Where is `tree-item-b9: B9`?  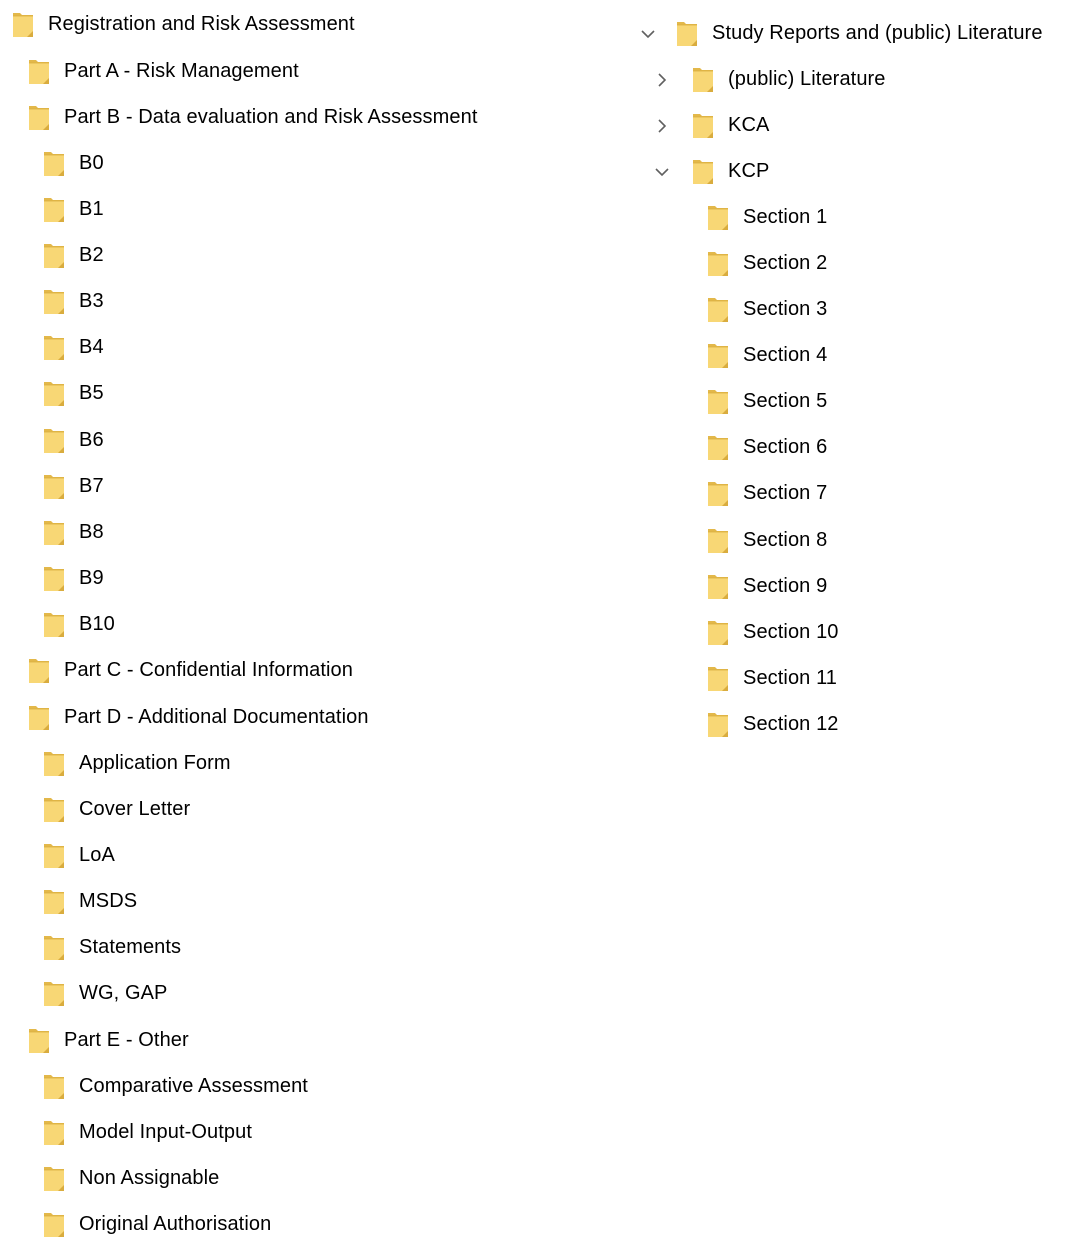 tree-item-b9: B9 is located at coordinates (73, 578).